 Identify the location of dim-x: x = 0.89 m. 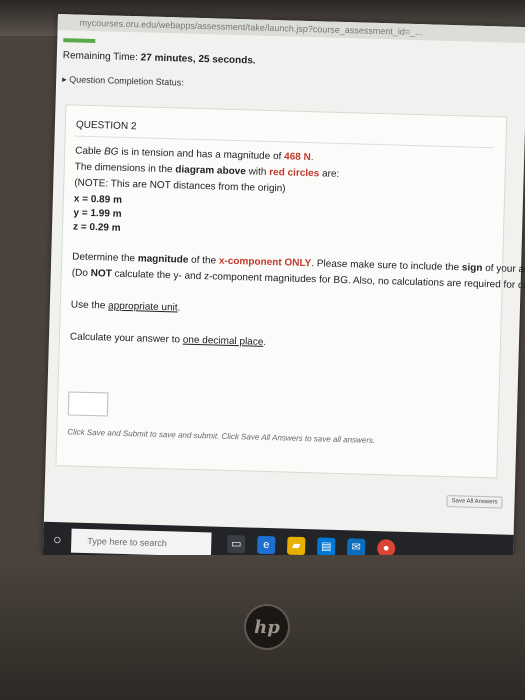
(98, 199).